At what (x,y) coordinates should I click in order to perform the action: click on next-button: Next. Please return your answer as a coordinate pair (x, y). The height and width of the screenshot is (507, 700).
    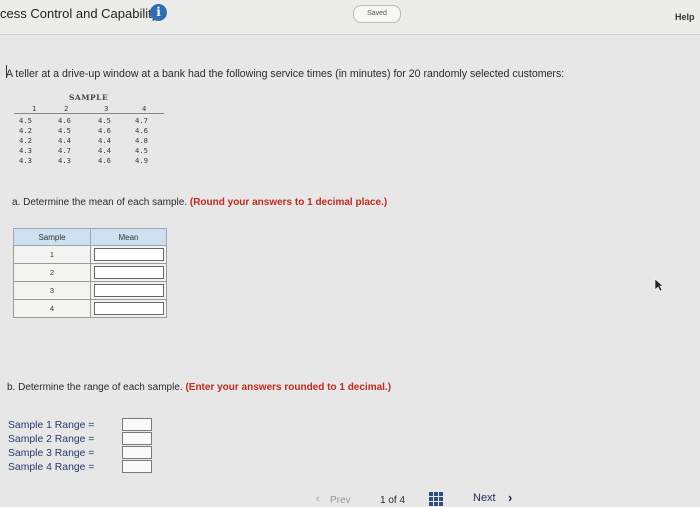
    Looking at the image, I should click on (484, 498).